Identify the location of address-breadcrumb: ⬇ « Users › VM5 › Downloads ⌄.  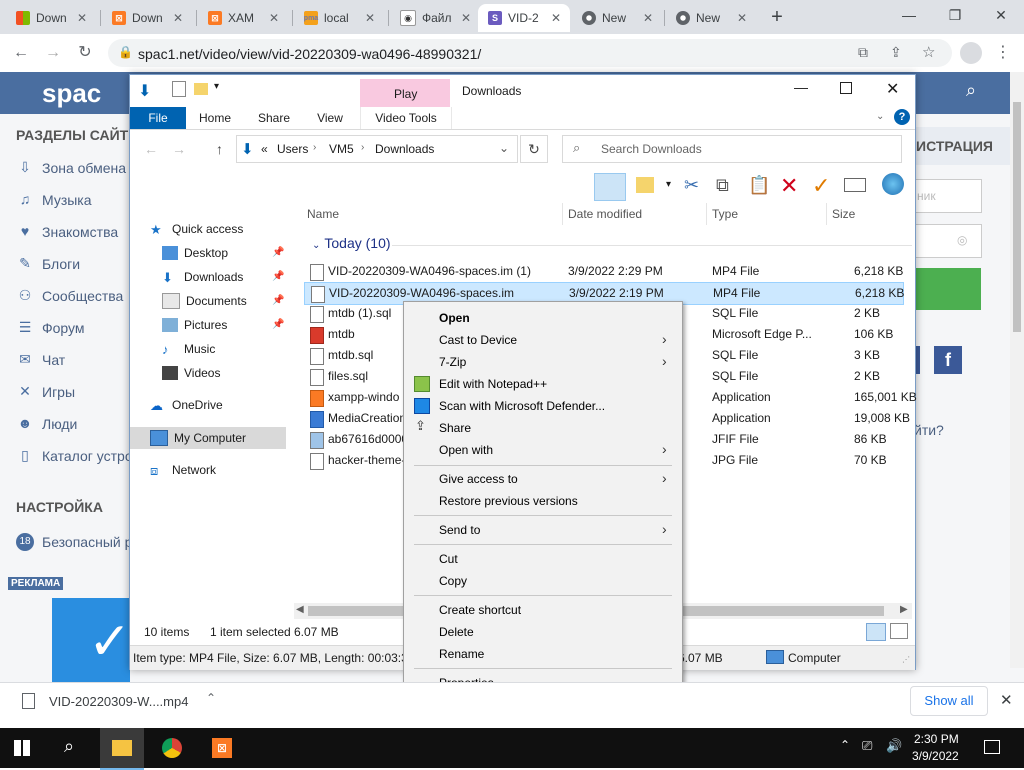
(377, 149).